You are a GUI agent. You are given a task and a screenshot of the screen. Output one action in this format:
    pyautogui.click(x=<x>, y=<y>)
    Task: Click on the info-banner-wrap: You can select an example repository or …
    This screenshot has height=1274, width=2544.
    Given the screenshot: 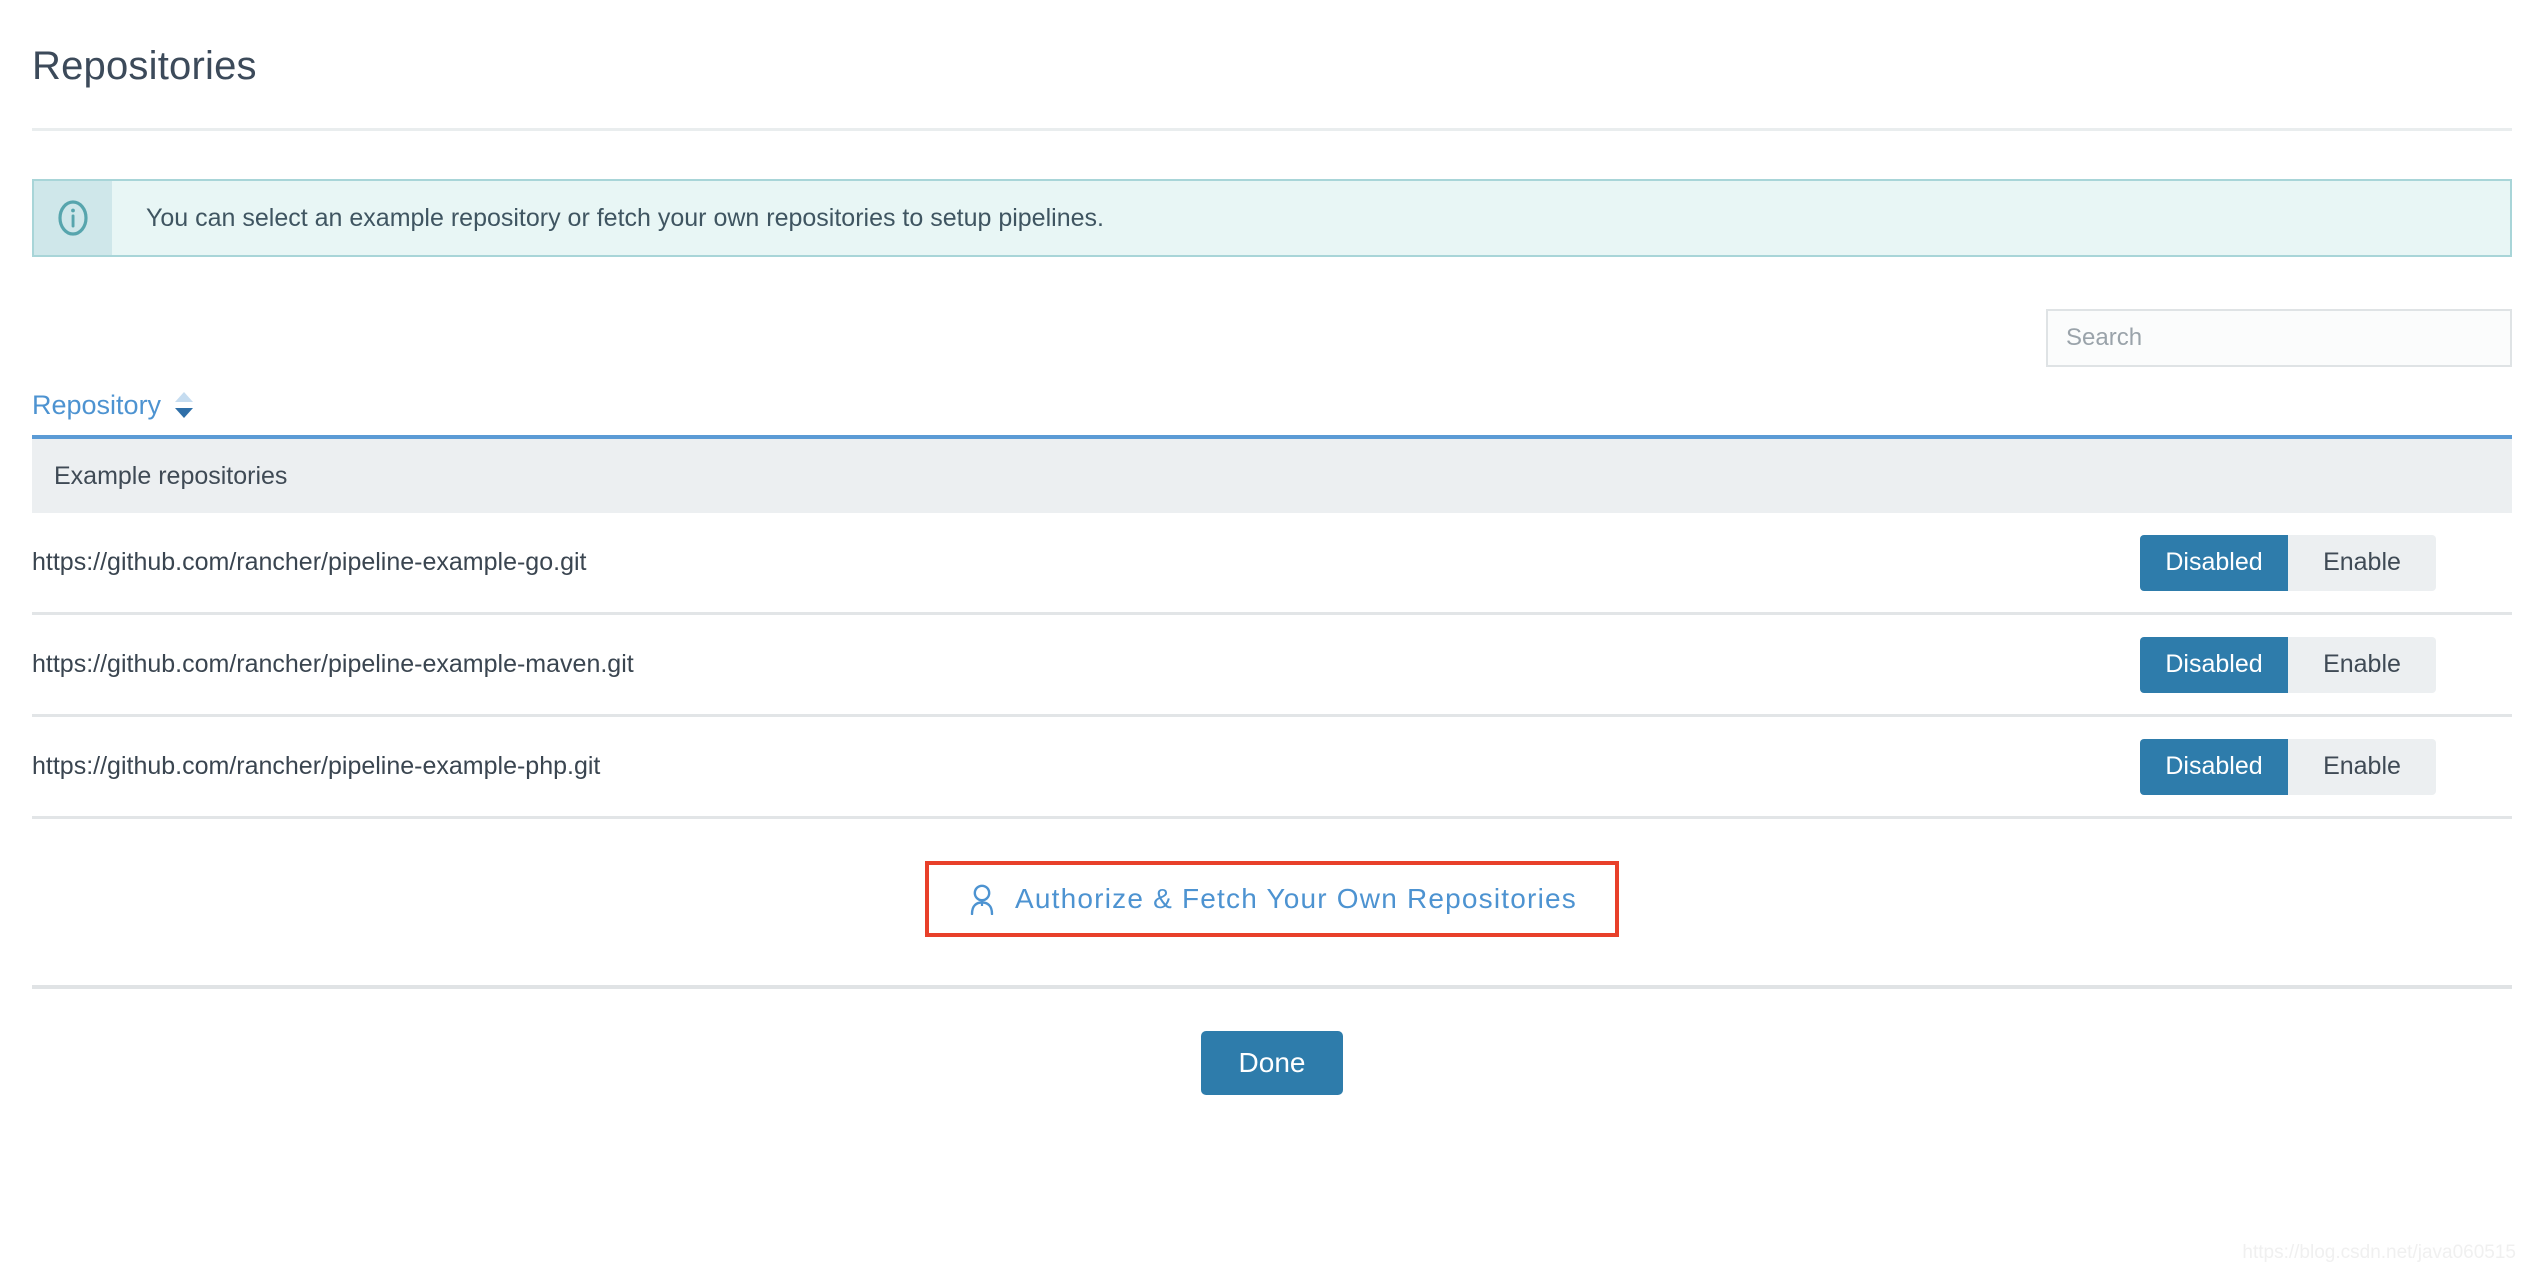 What is the action you would take?
    pyautogui.click(x=1272, y=218)
    